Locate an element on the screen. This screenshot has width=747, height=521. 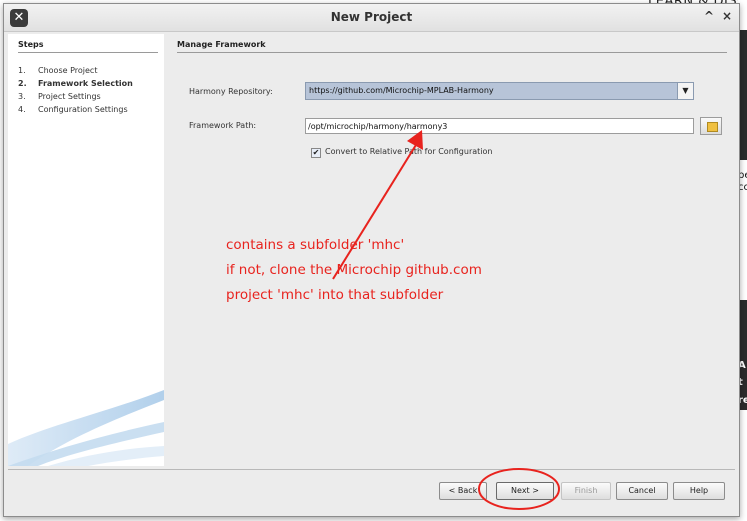
framework-path-input is located at coordinates (499, 126).